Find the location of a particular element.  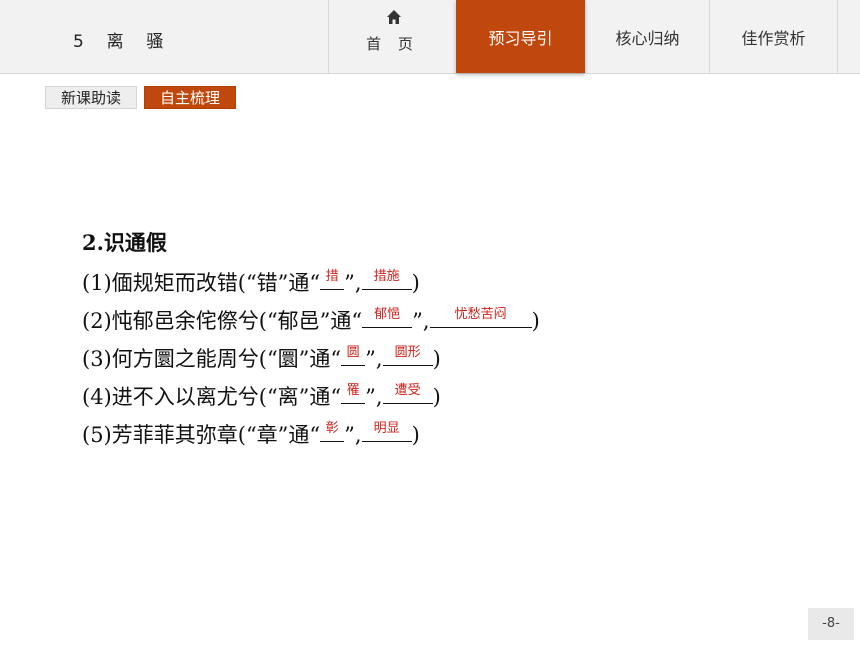

nav-preview-label: 预习导引 is located at coordinates (520, 38).